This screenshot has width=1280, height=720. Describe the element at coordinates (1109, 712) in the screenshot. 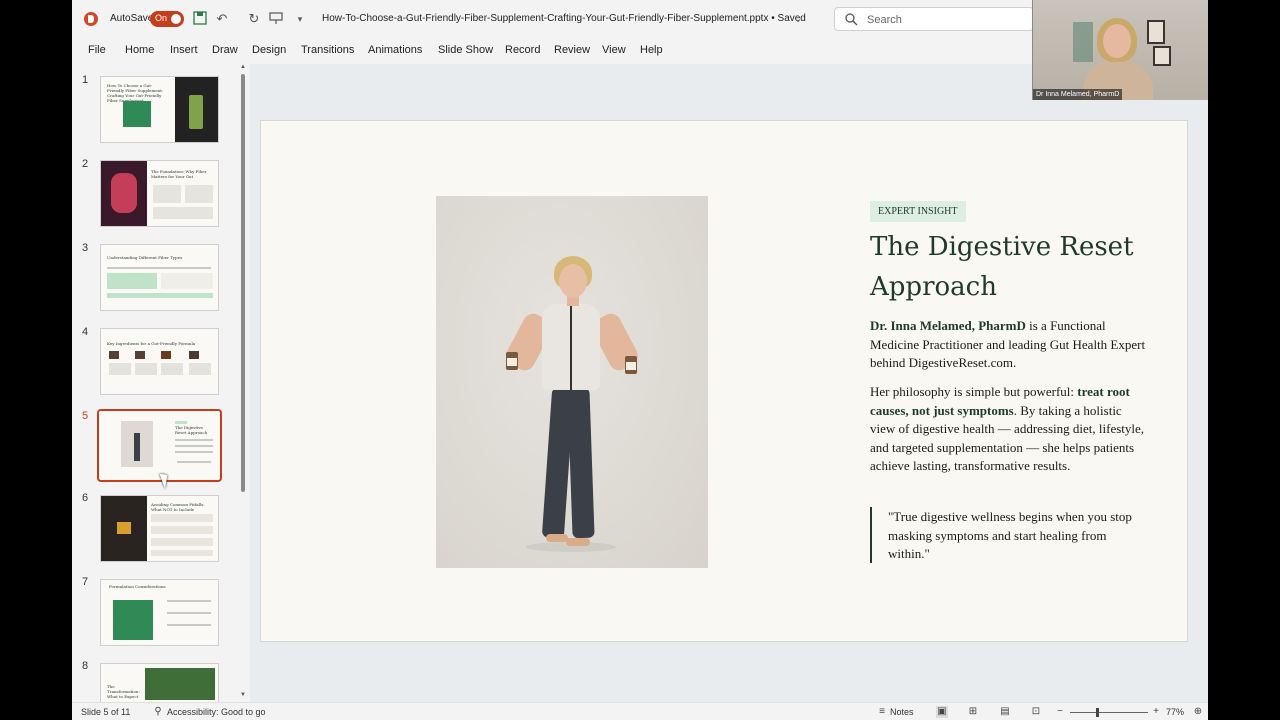

I see `zoom-slider` at that location.